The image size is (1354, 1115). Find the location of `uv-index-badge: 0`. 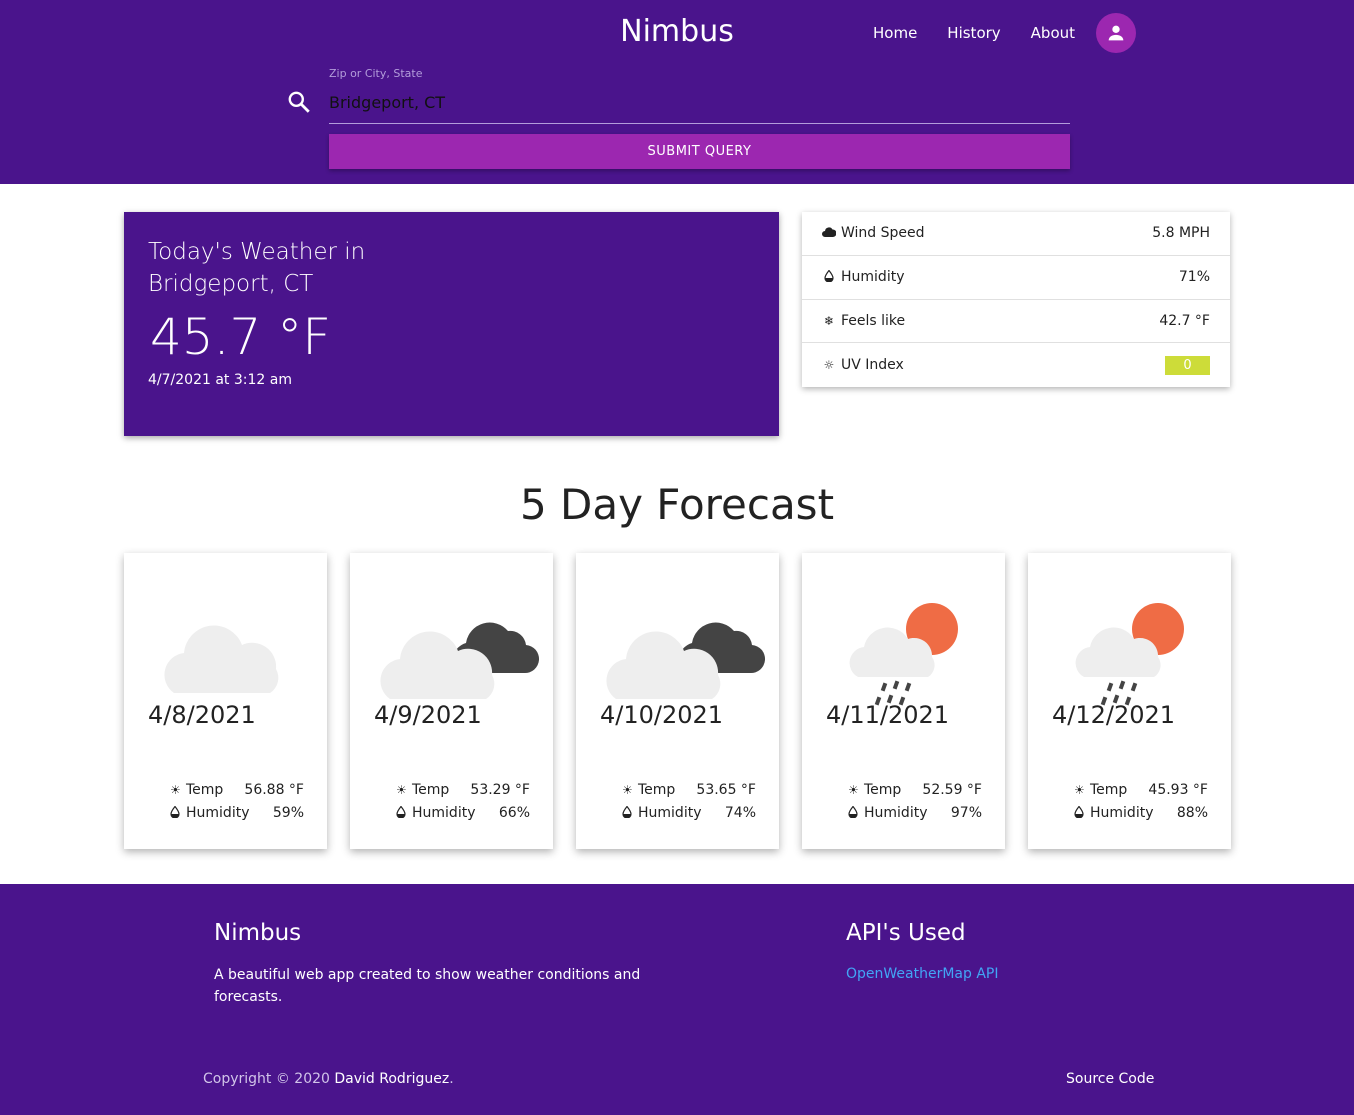

uv-index-badge: 0 is located at coordinates (1187, 365).